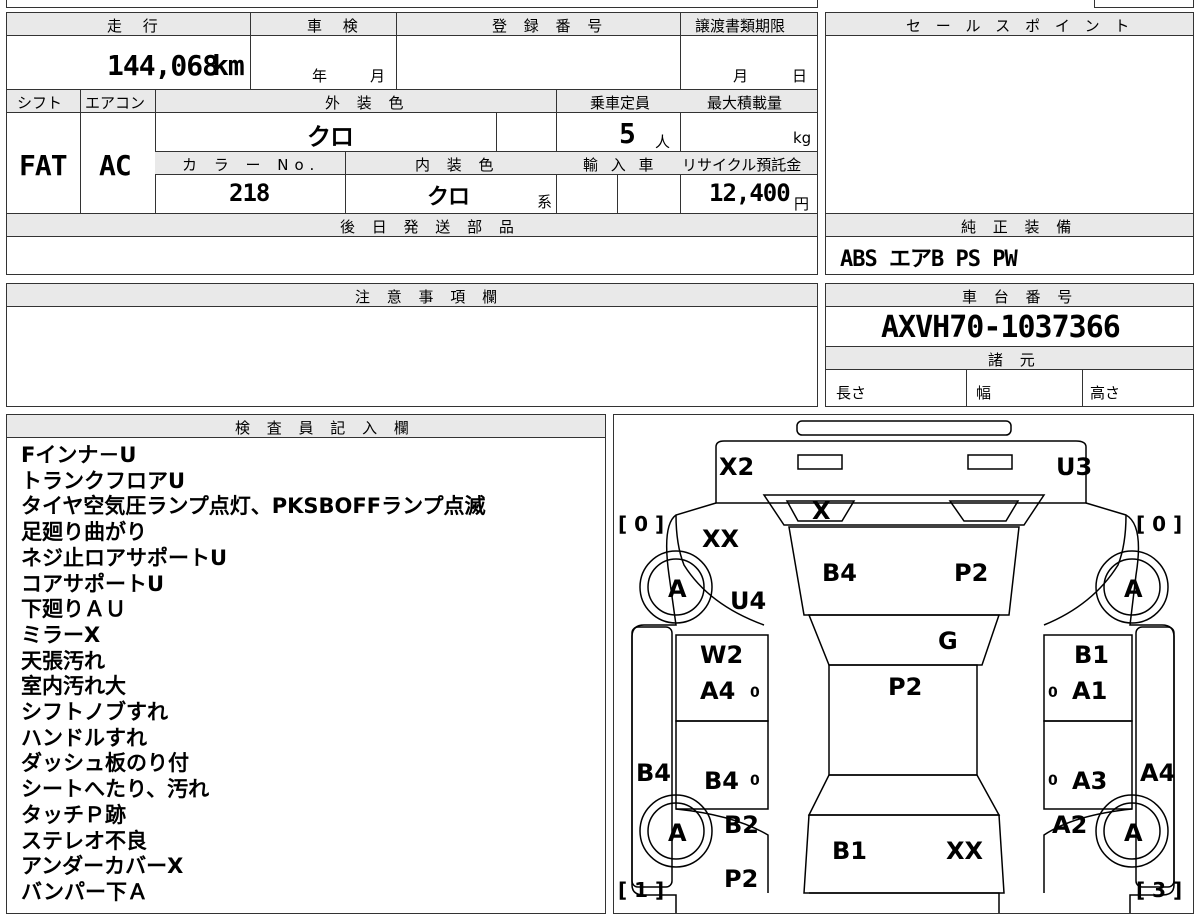 The width and height of the screenshot is (1200, 914). What do you see at coordinates (73, 686) in the screenshot?
I see `note-line: 室内汚れ大` at bounding box center [73, 686].